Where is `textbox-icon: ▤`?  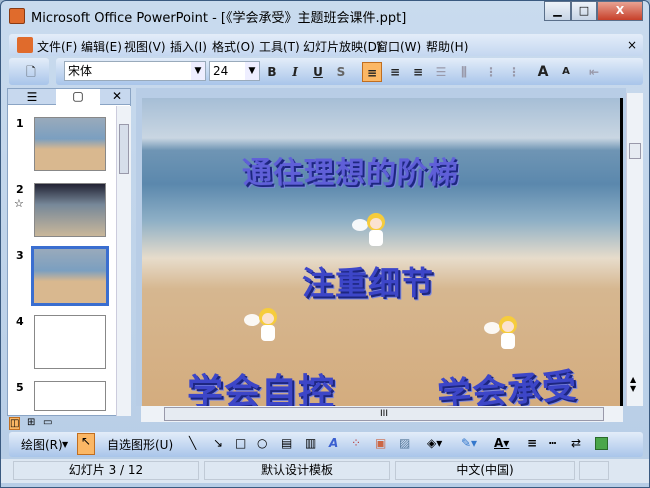 textbox-icon: ▤ is located at coordinates (286, 443).